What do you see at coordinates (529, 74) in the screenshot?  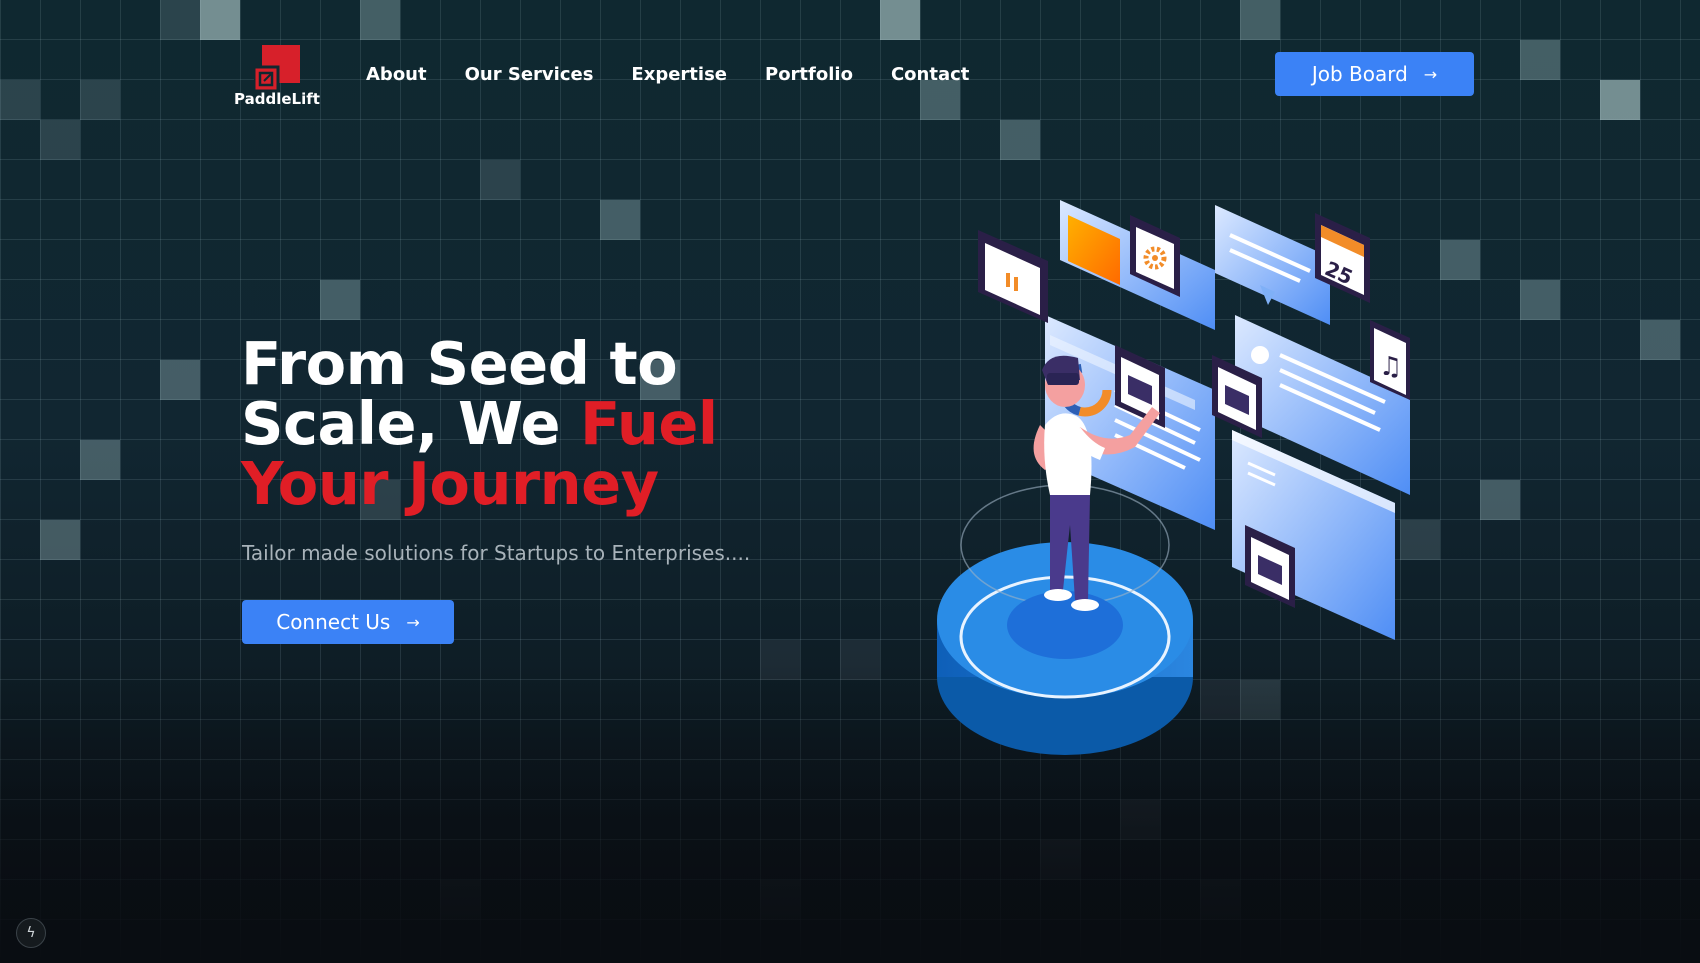 I see `nav-our-services: Our Services` at bounding box center [529, 74].